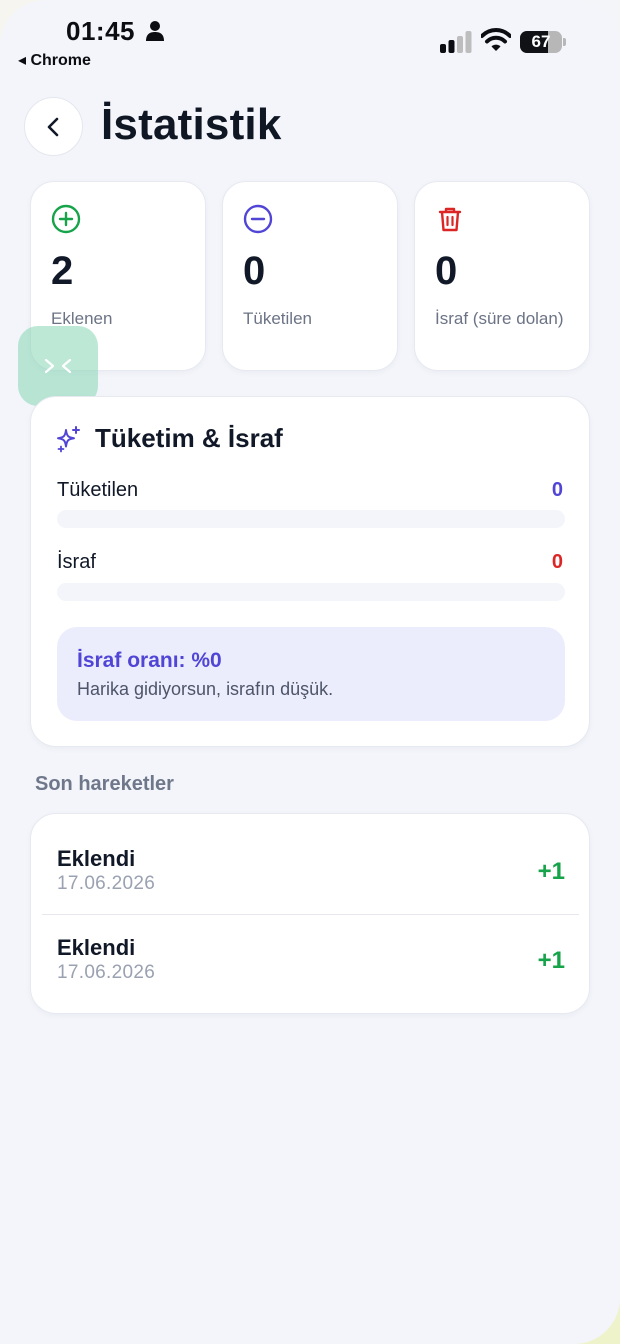 Image resolution: width=620 pixels, height=1344 pixels. What do you see at coordinates (502, 276) in the screenshot?
I see `stat-card-waste: 0 İsraf (süre dolan)` at bounding box center [502, 276].